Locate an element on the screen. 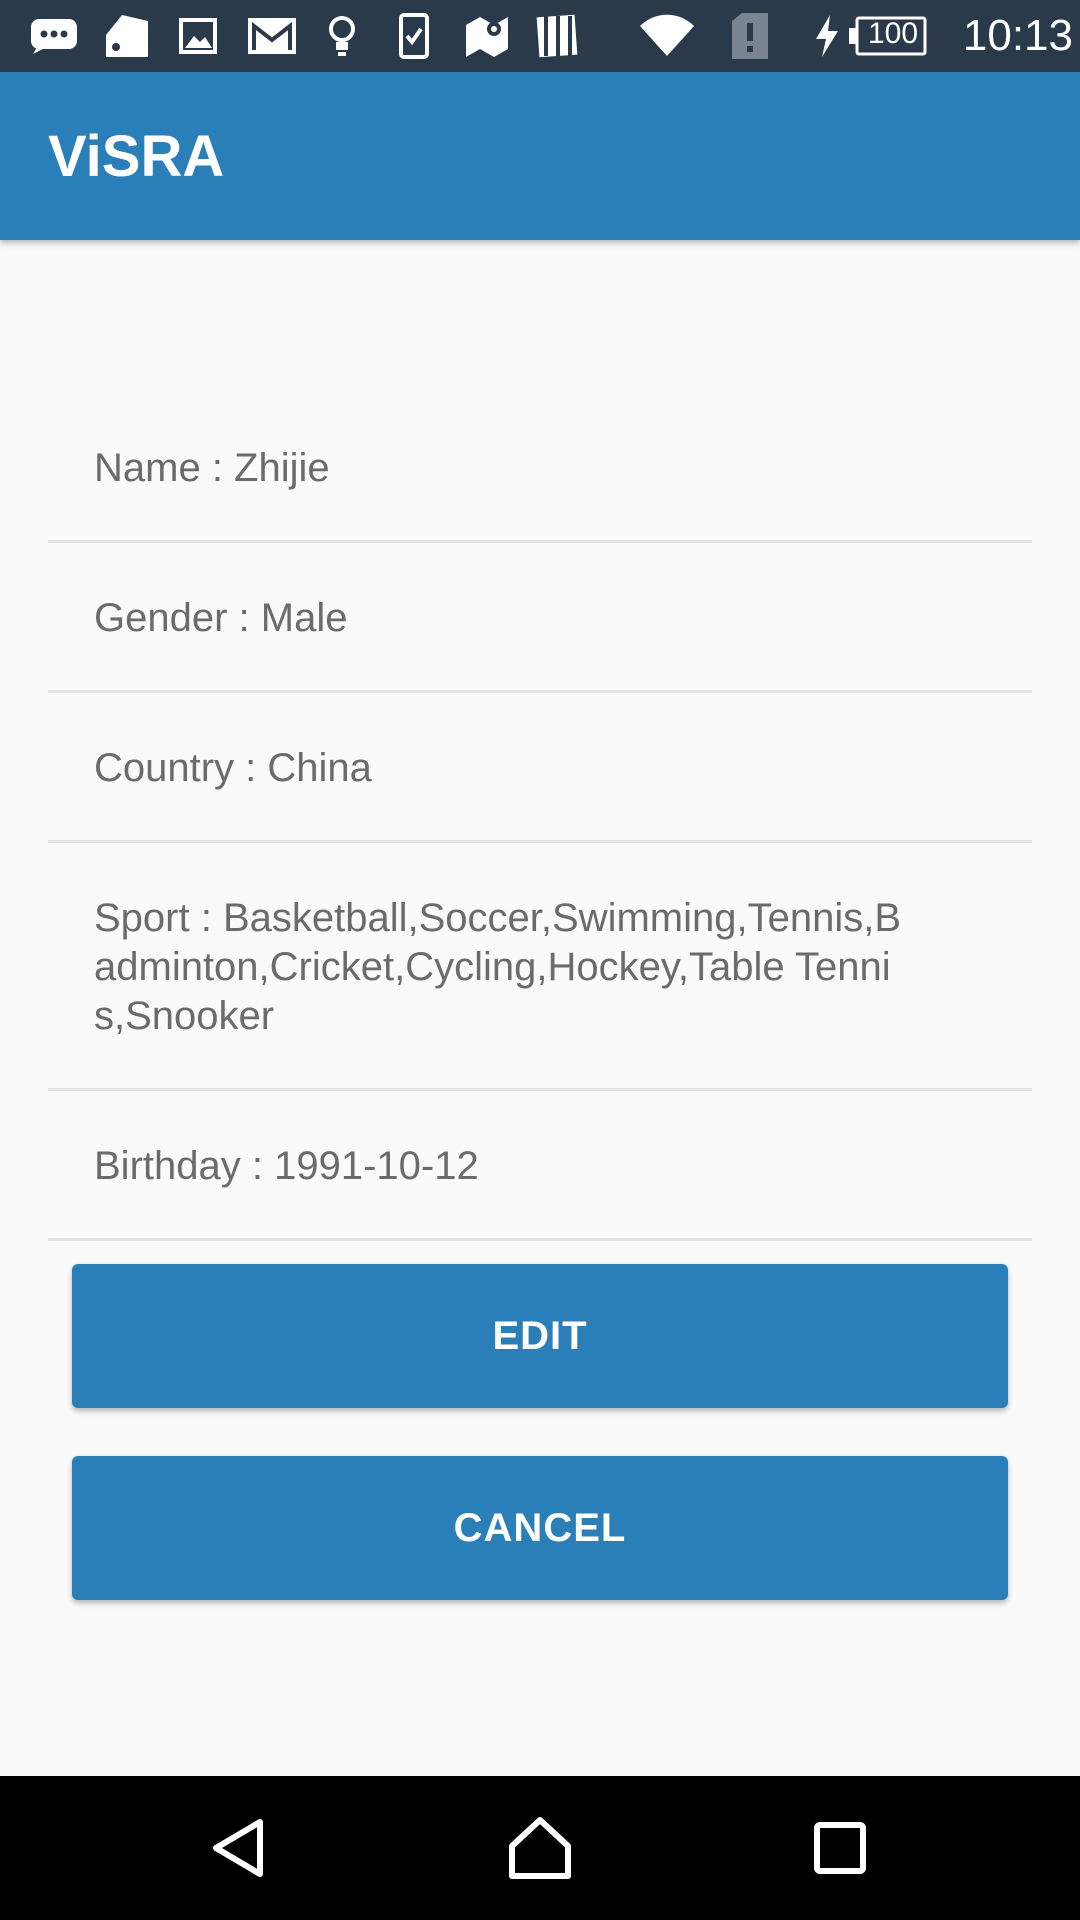 This screenshot has height=1920, width=1080. gender-row: Gender : Male is located at coordinates (540, 632).